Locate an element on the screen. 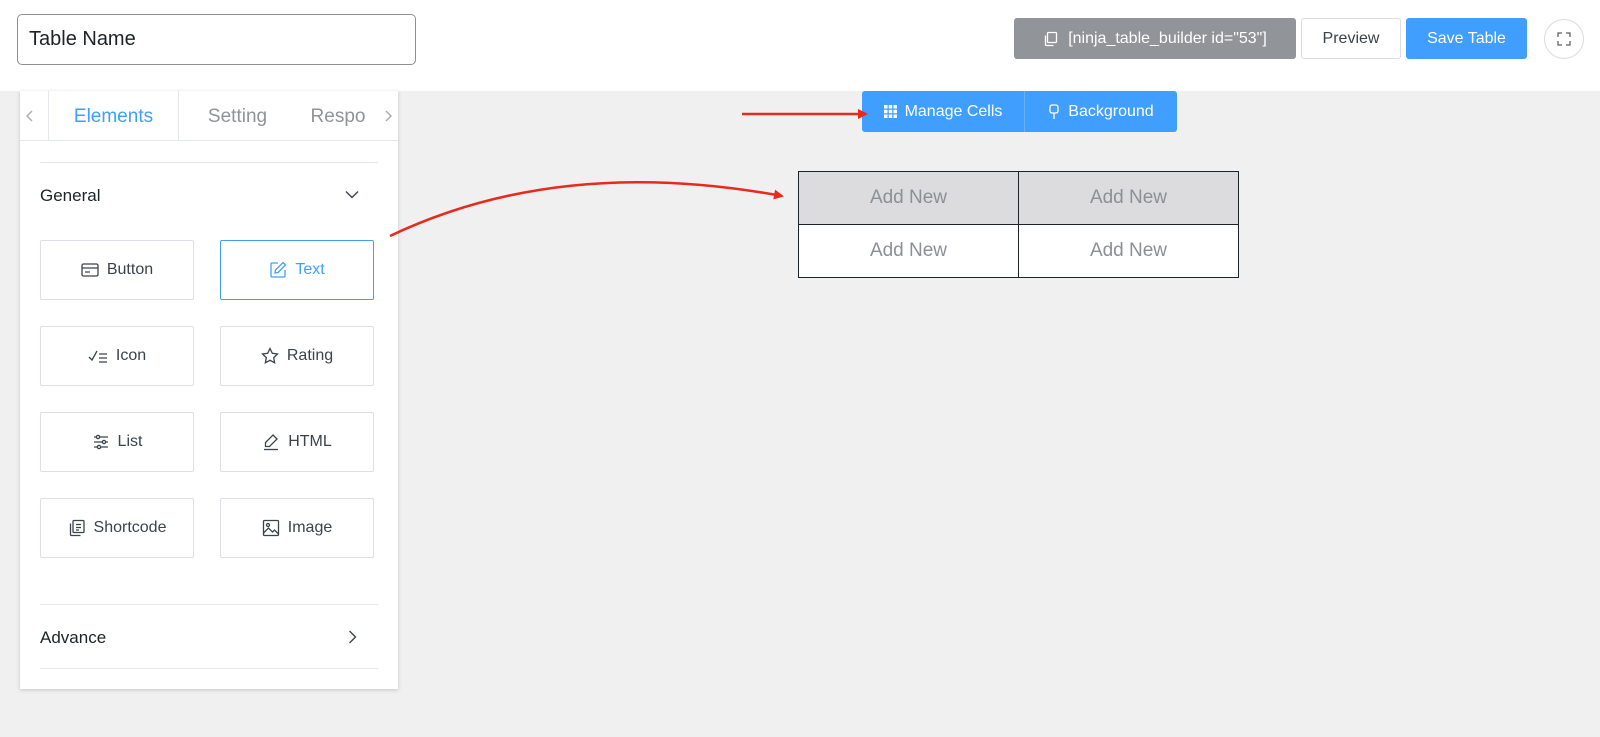 This screenshot has height=737, width=1600. background-button: Background is located at coordinates (1101, 111).